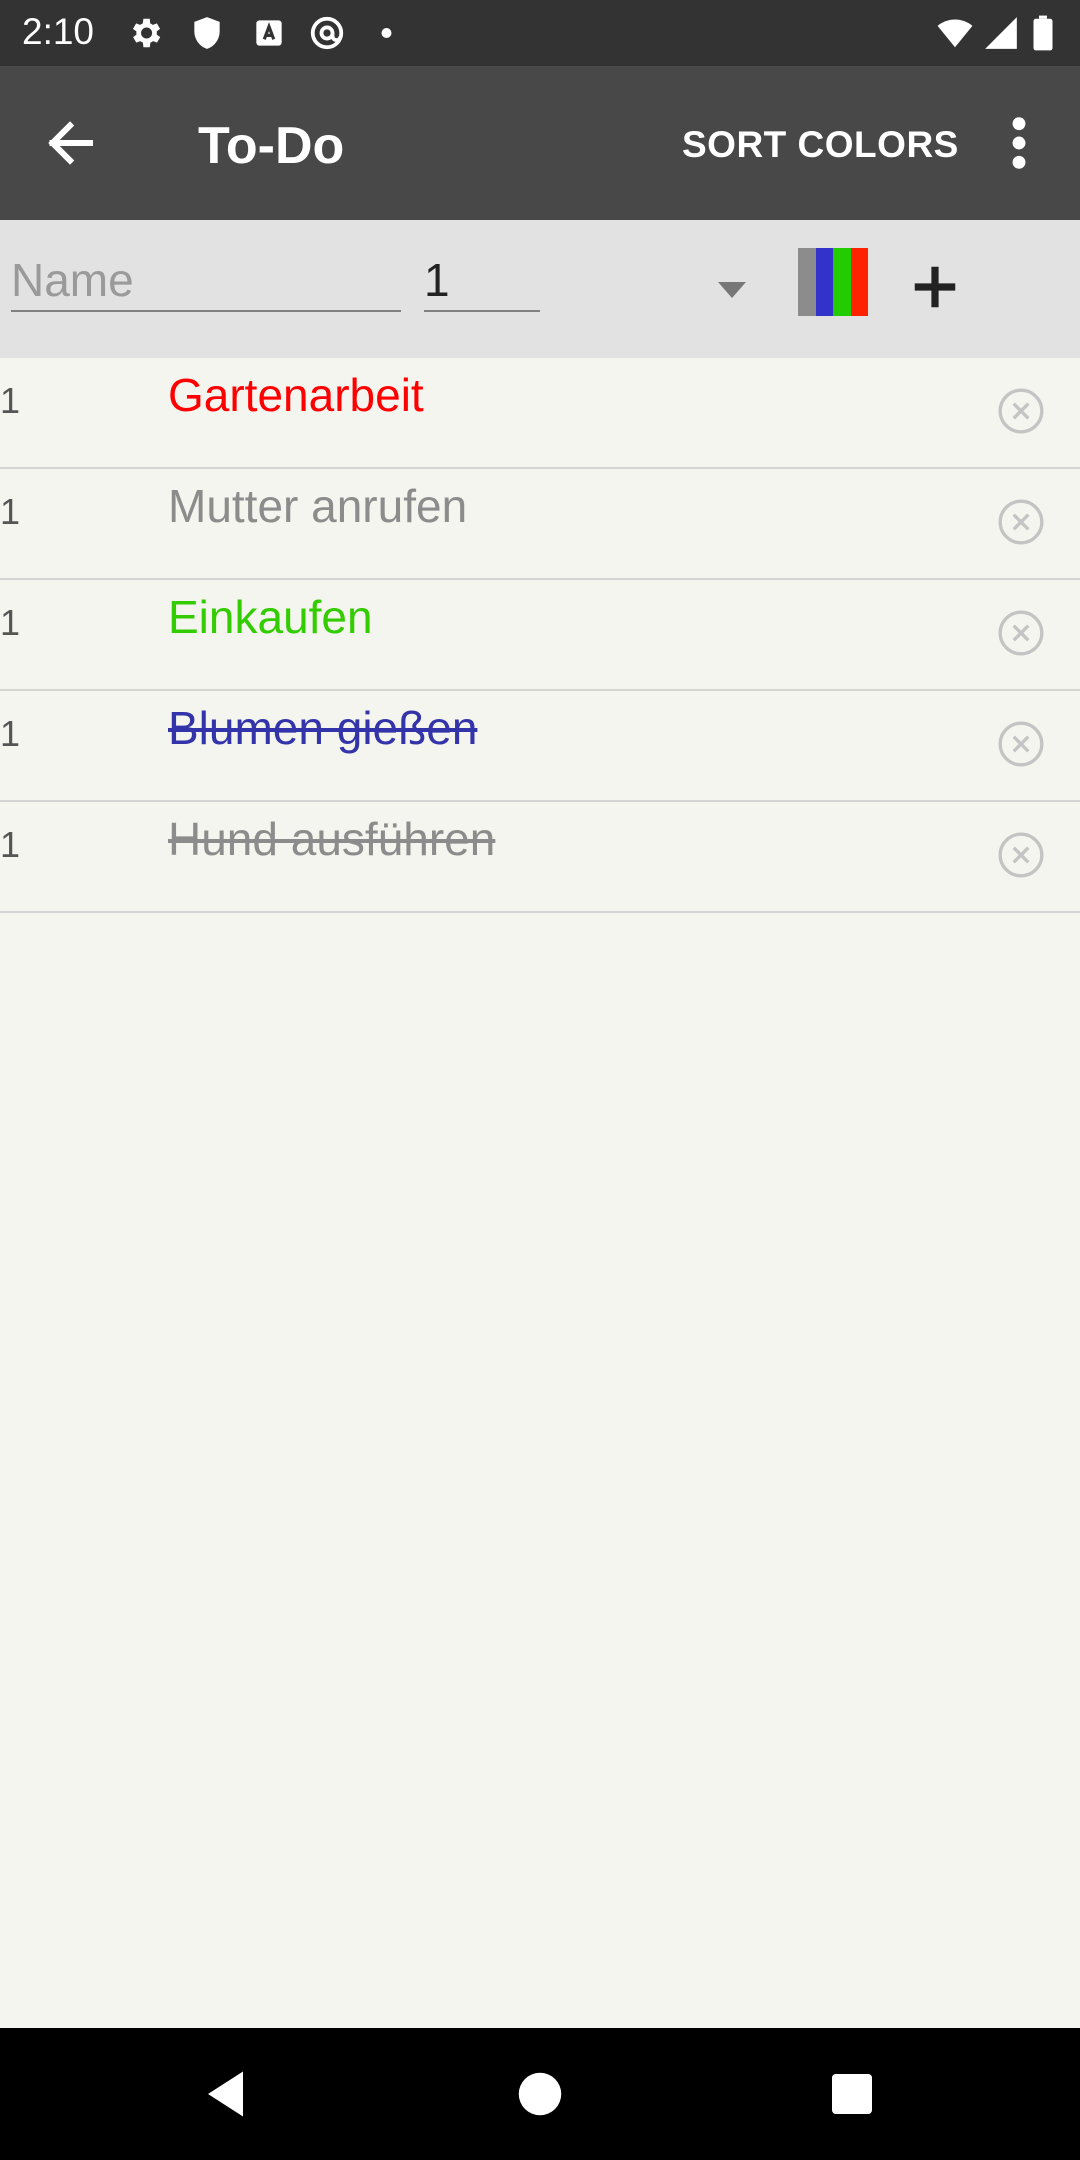 This screenshot has height=2160, width=1080. Describe the element at coordinates (206, 281) in the screenshot. I see `name-input` at that location.